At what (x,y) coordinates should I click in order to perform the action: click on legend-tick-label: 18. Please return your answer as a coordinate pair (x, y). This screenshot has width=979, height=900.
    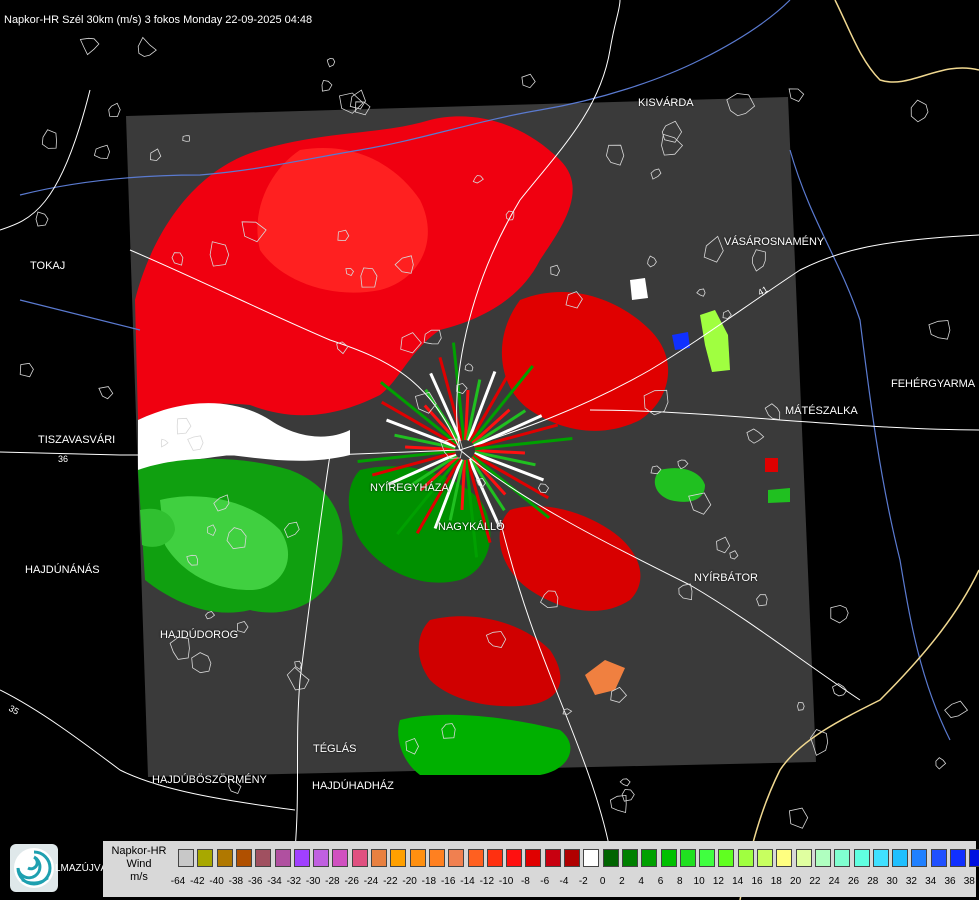
    Looking at the image, I should click on (776, 881).